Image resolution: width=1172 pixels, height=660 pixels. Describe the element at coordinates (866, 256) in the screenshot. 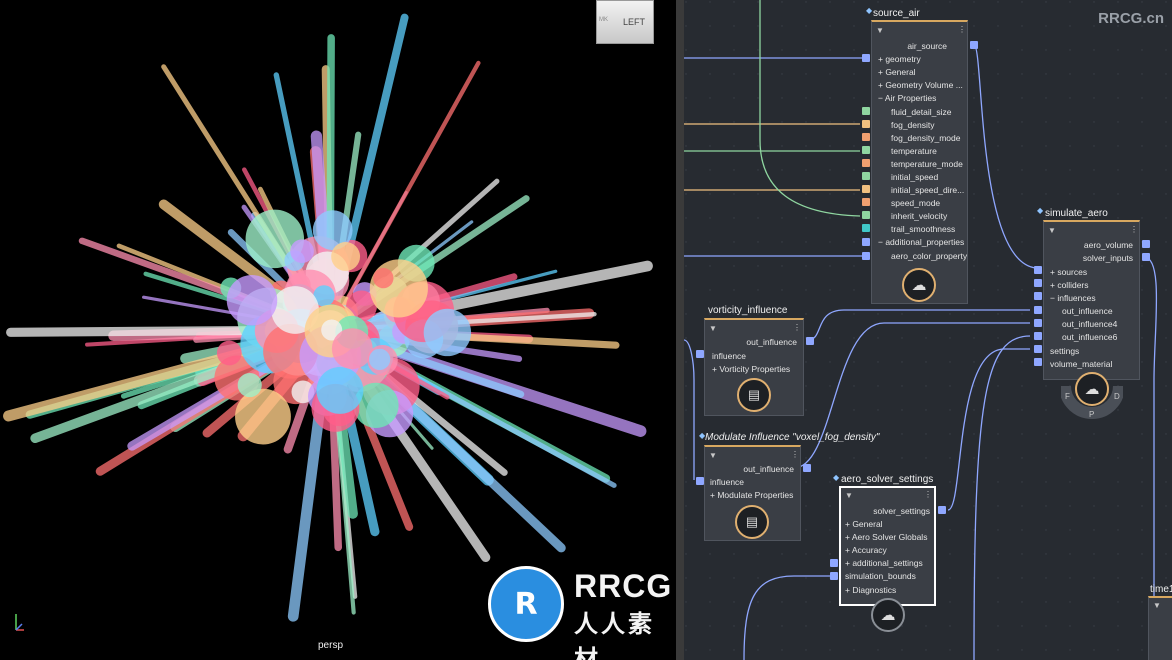

I see `port-aero-color-property` at that location.